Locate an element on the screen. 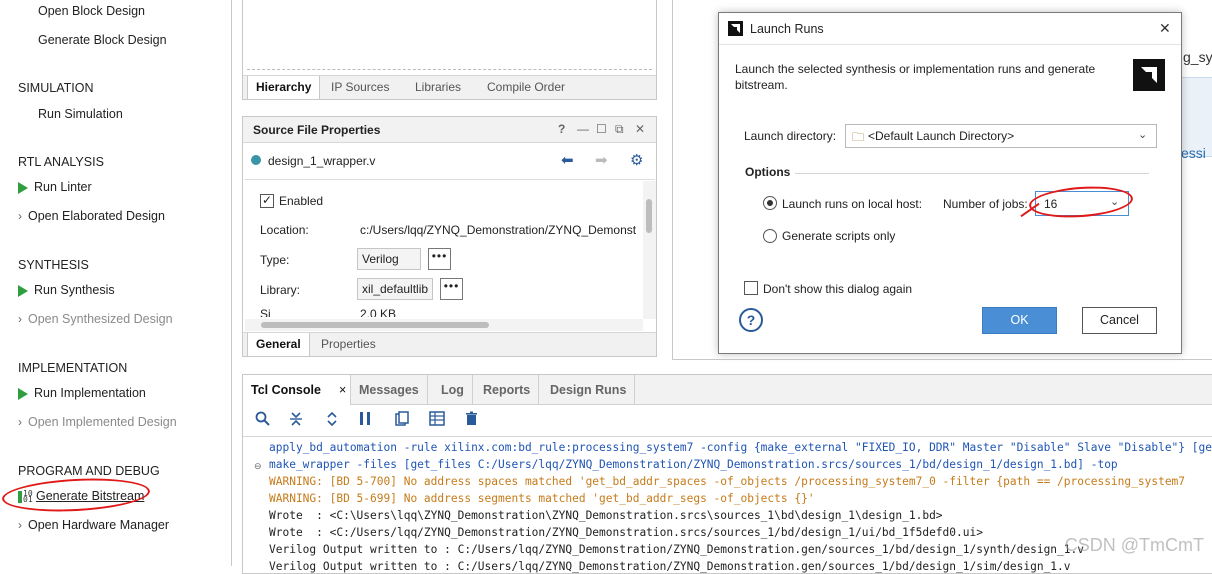 This screenshot has width=1212, height=574. vertical-scrollbar is located at coordinates (649, 250).